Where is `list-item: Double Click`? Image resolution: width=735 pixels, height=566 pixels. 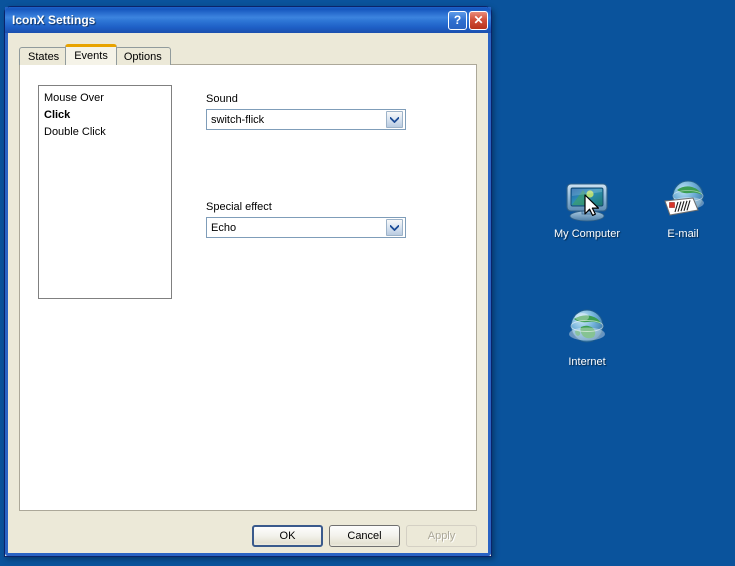
list-item: Double Click is located at coordinates (105, 132).